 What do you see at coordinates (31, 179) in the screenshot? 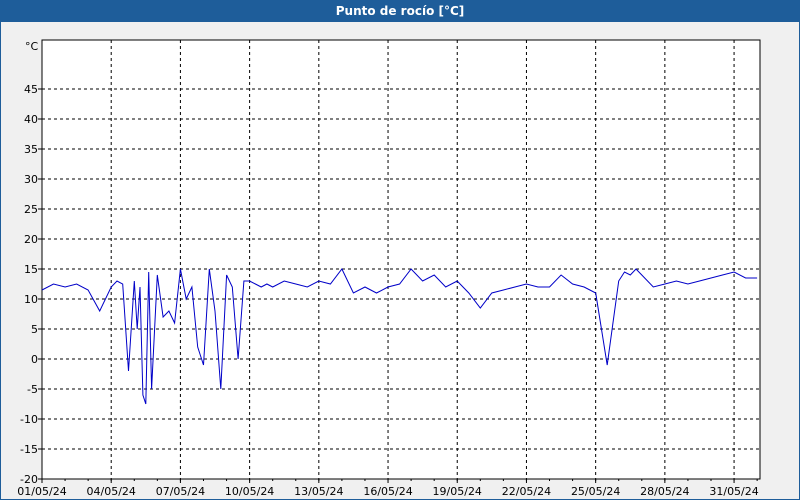
I see `y-tick-label: 30` at bounding box center [31, 179].